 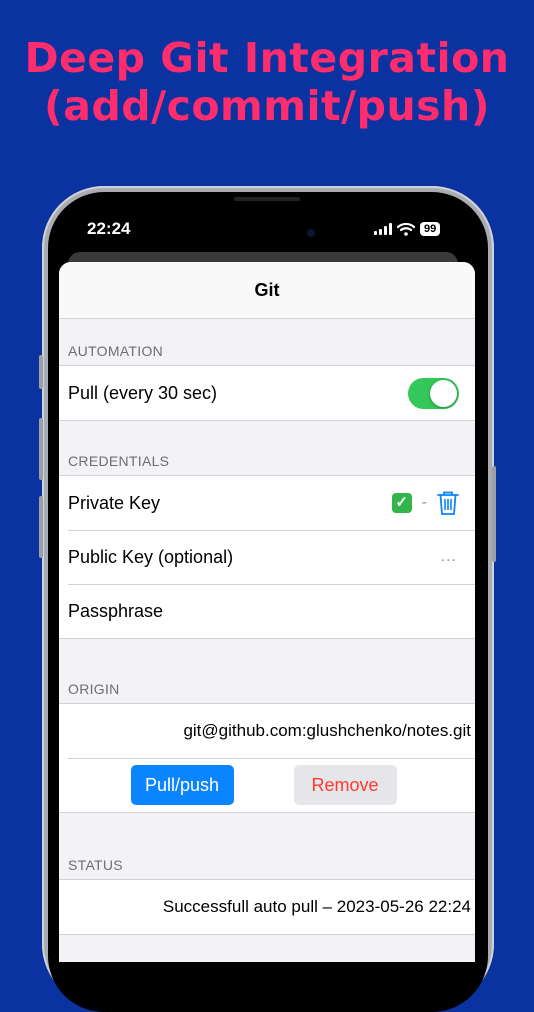 I want to click on camera-dot, so click(x=311, y=233).